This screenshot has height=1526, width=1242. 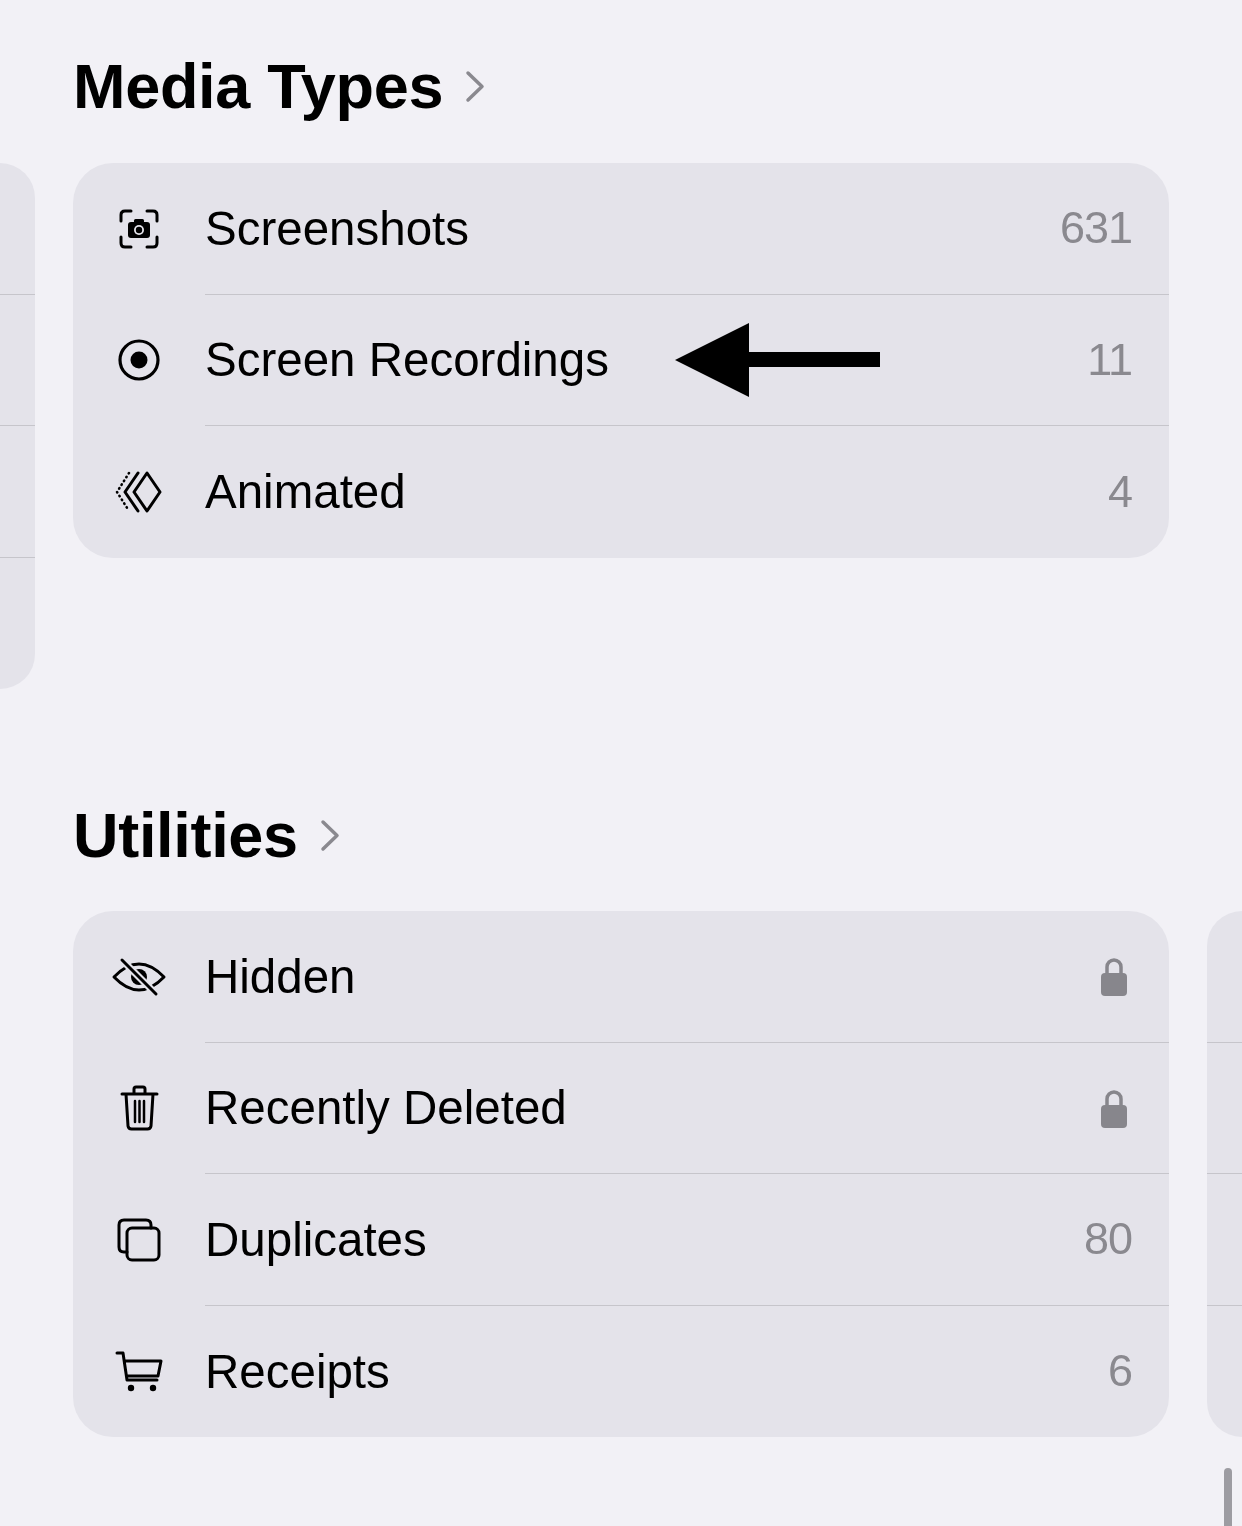 I want to click on section-title-link: Media Types, so click(x=279, y=86).